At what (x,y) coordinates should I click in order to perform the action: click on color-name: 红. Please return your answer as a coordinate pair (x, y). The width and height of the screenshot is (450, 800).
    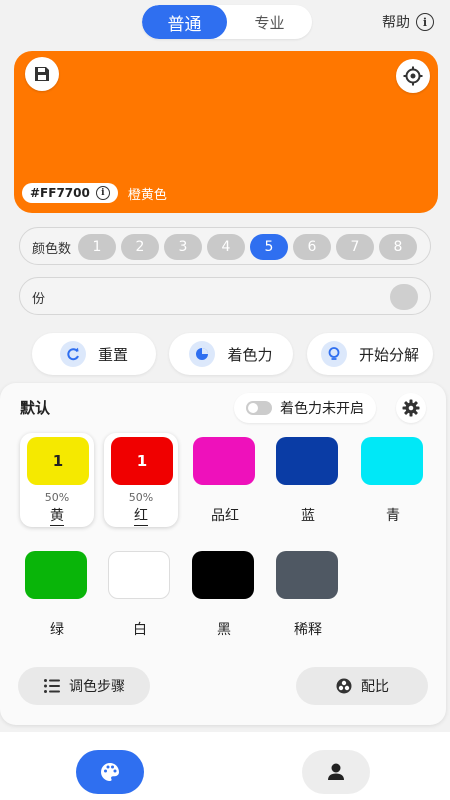
    Looking at the image, I should click on (141, 515).